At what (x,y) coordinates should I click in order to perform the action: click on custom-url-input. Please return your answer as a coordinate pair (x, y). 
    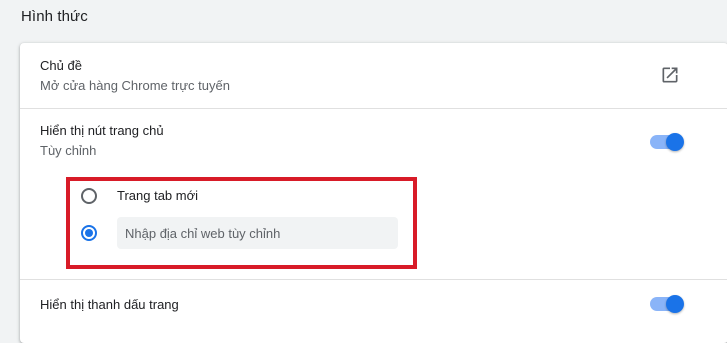
    Looking at the image, I should click on (257, 233).